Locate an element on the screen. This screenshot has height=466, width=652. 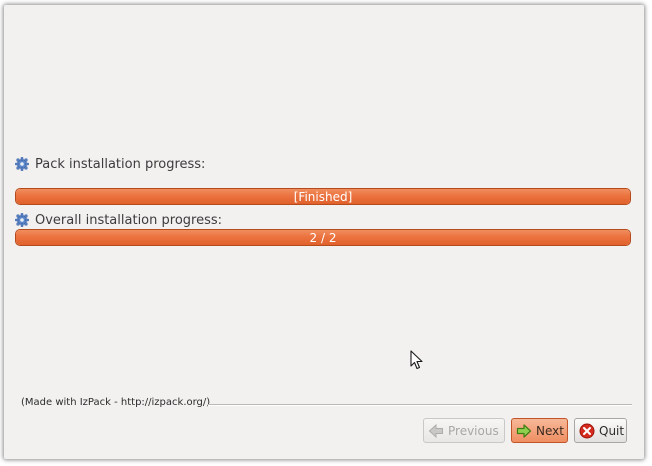
pack-progress-label-row: Pack installation progress: is located at coordinates (110, 164).